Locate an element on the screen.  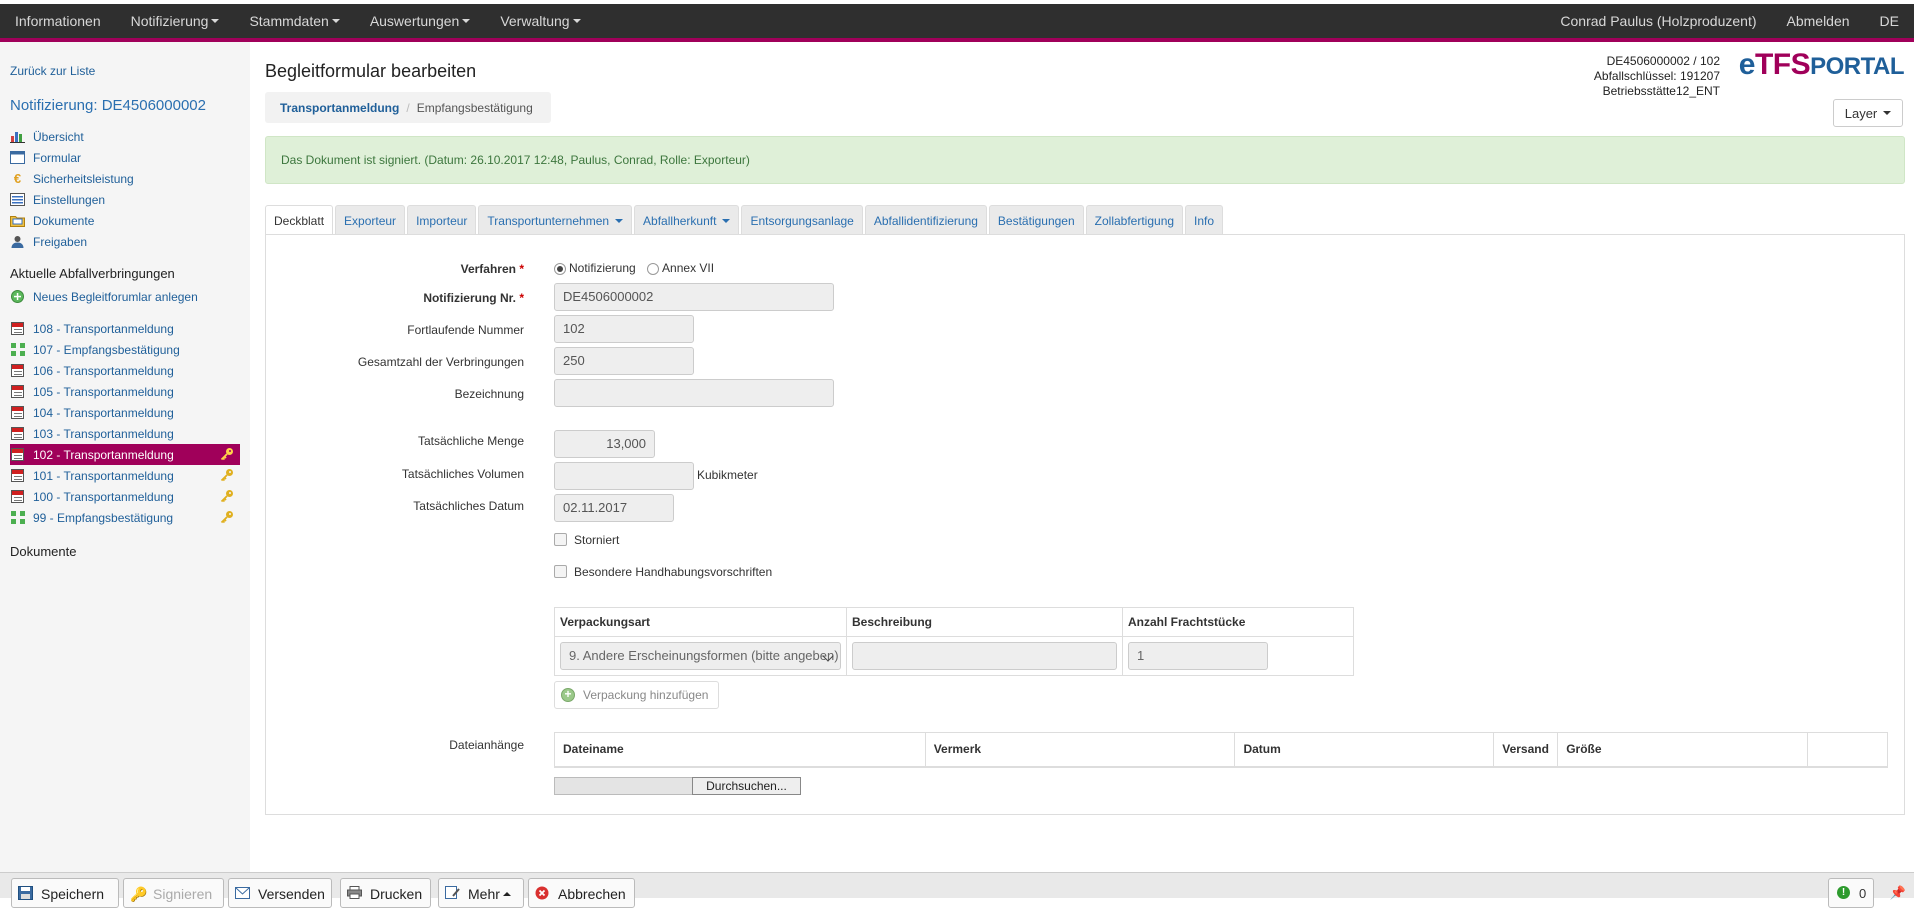
tab-transportunternehmen: Transportunternehmen is located at coordinates (555, 220).